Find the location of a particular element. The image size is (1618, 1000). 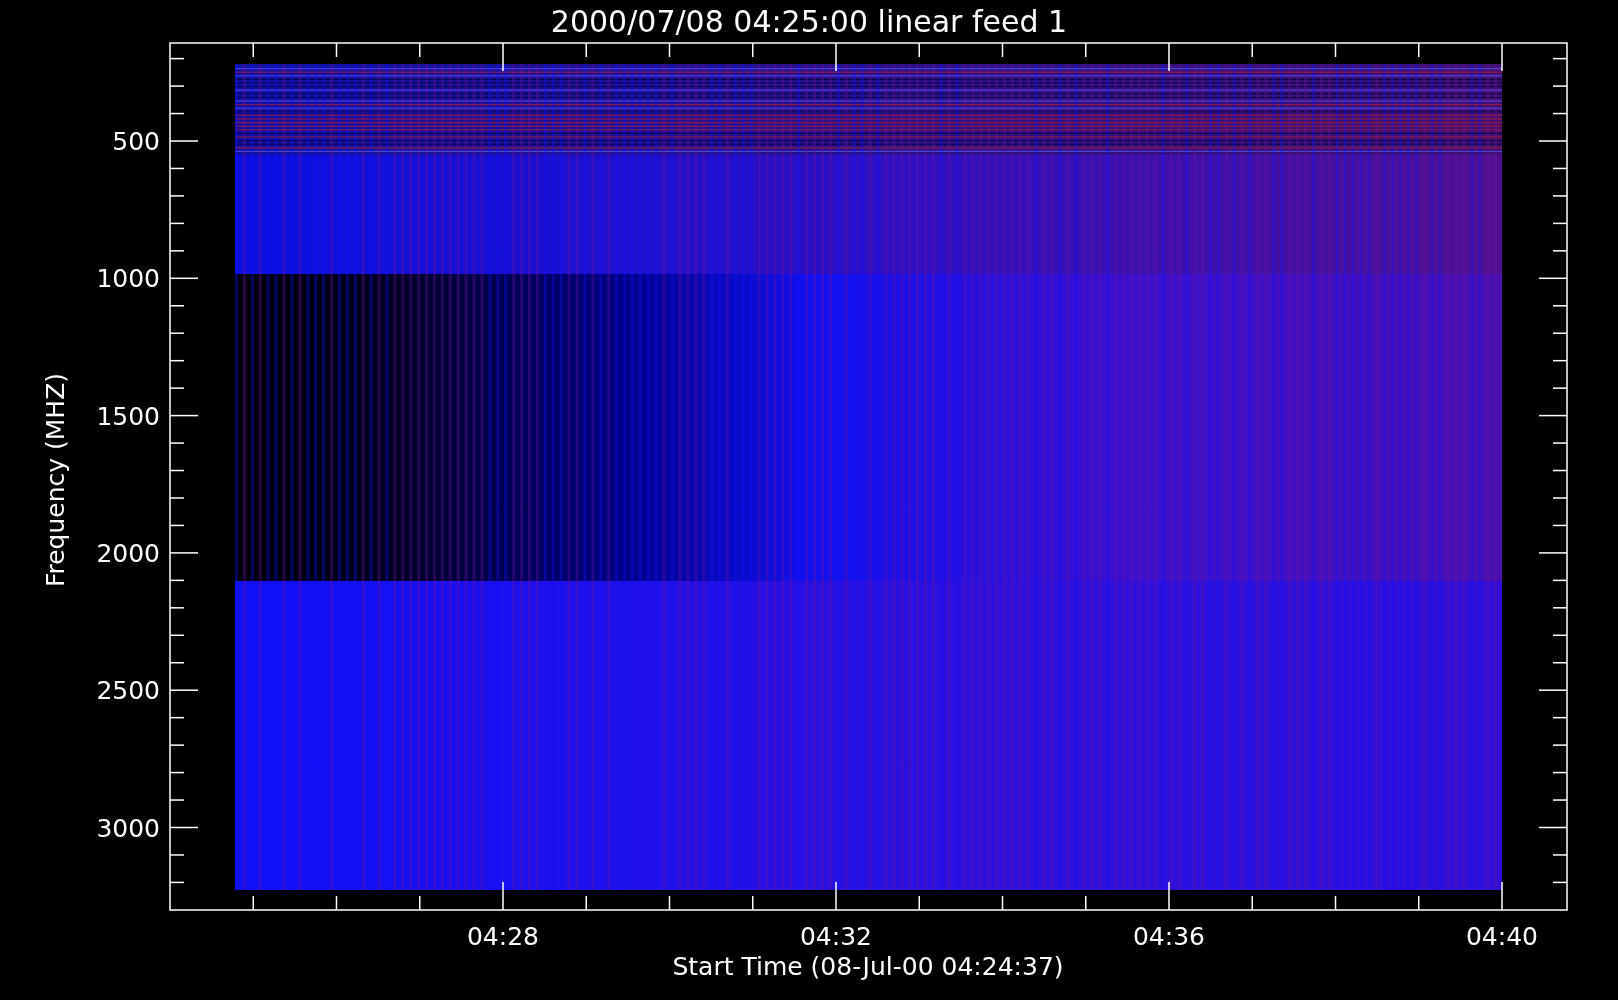

x-tick-label: 04:28 is located at coordinates (503, 936).